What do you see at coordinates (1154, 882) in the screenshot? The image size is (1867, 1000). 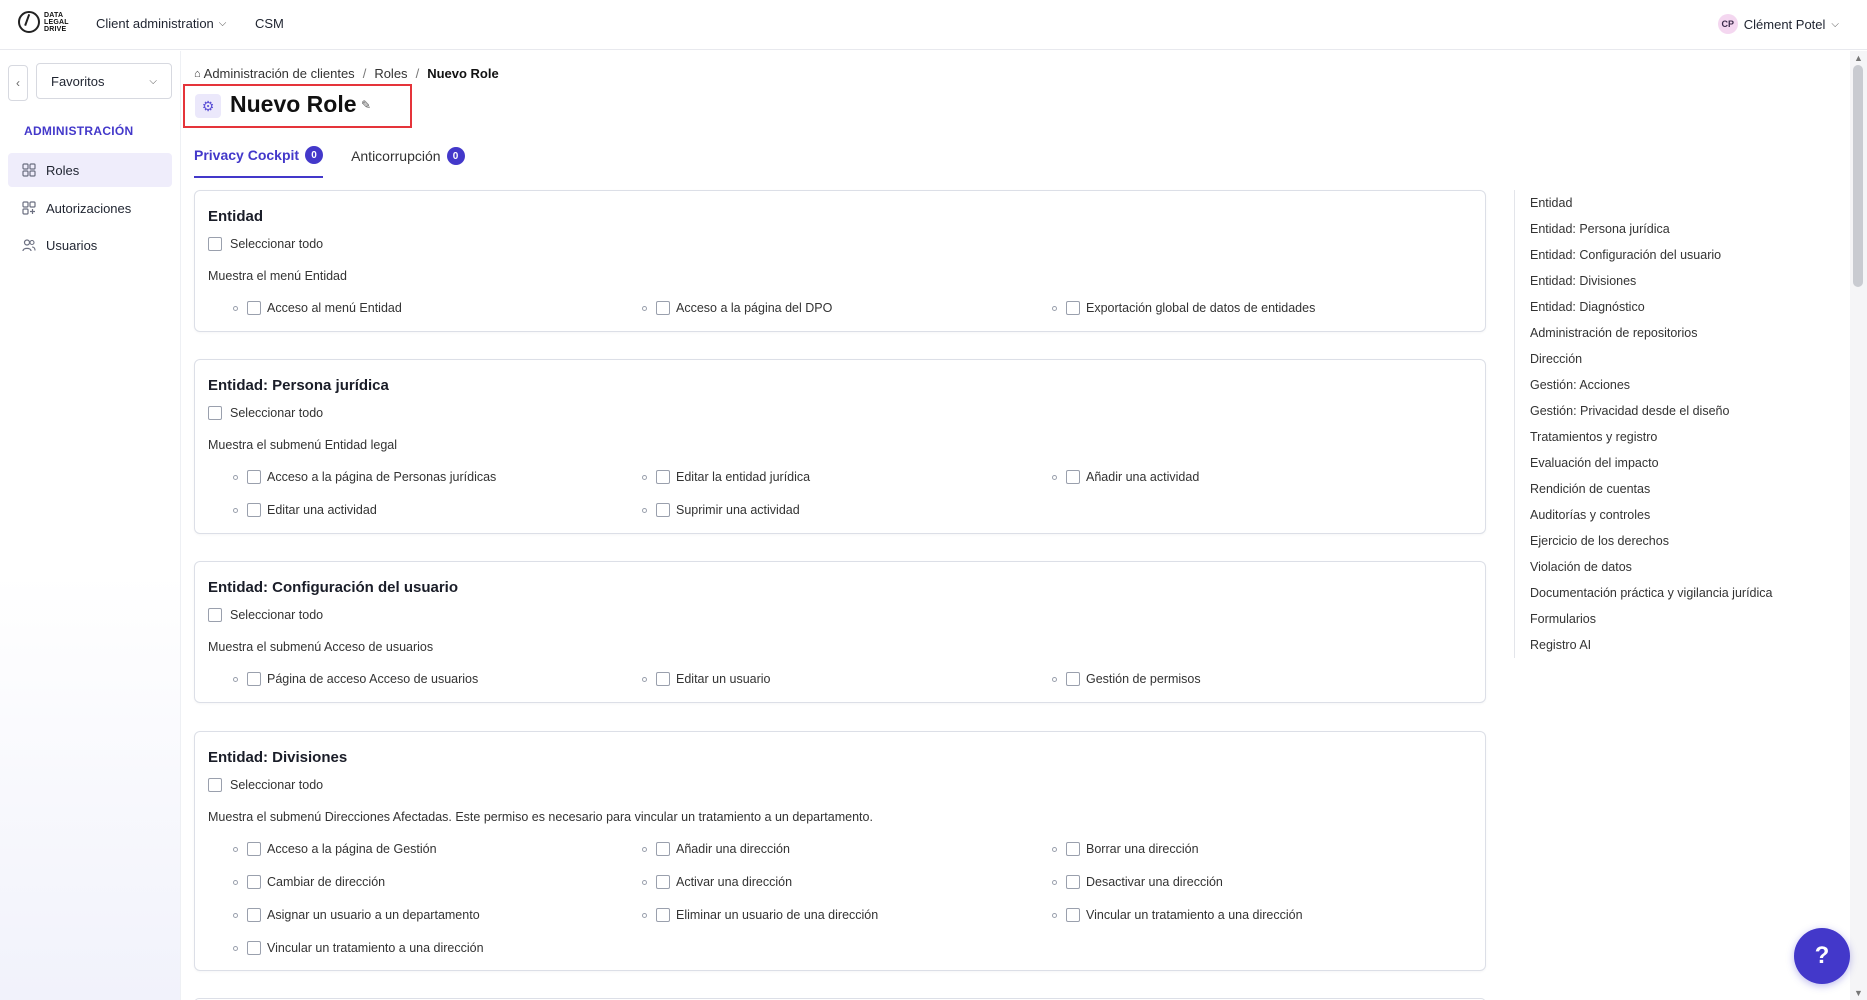 I see `permission-label: Desactivar una dirección` at bounding box center [1154, 882].